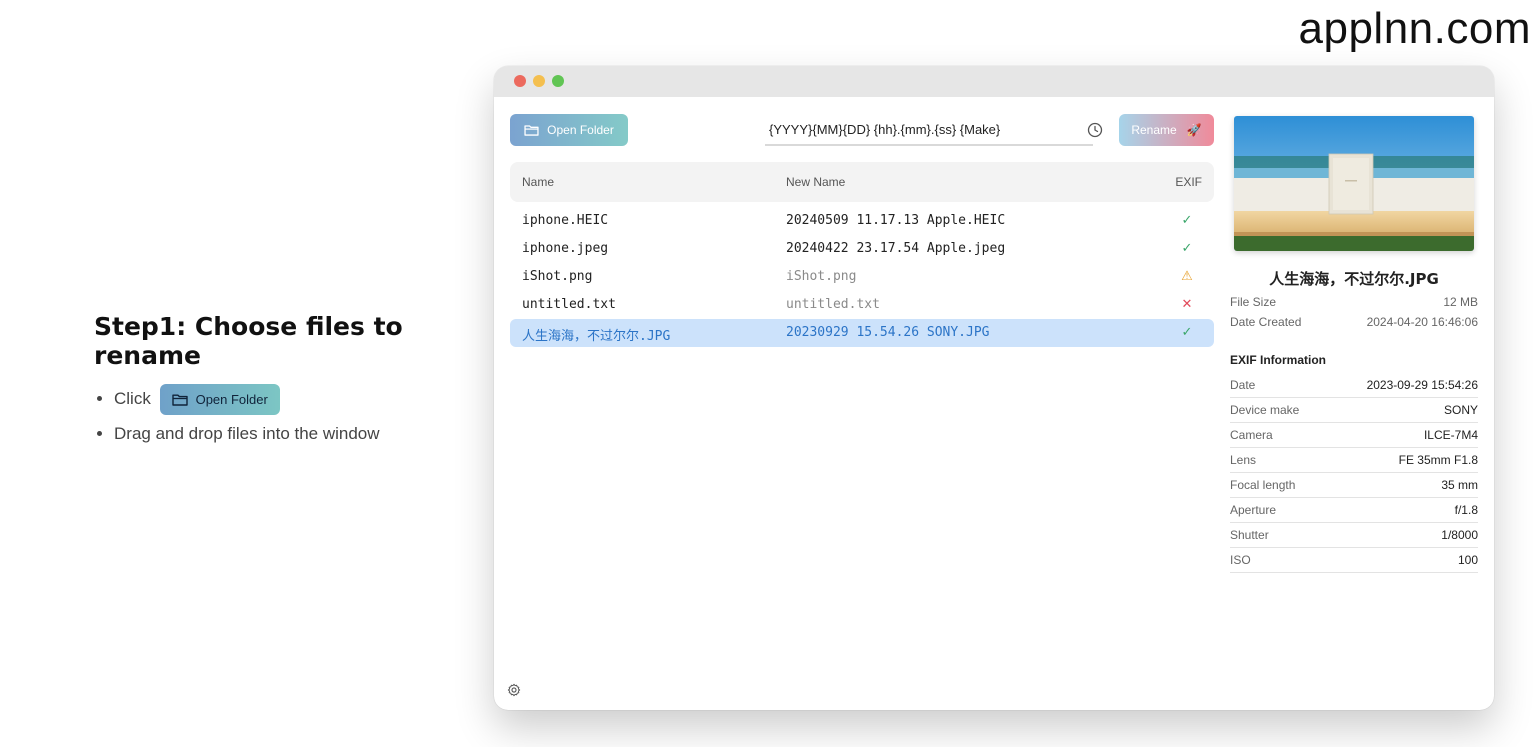  I want to click on inline-open-folder-label: Open Folder, so click(231, 399).